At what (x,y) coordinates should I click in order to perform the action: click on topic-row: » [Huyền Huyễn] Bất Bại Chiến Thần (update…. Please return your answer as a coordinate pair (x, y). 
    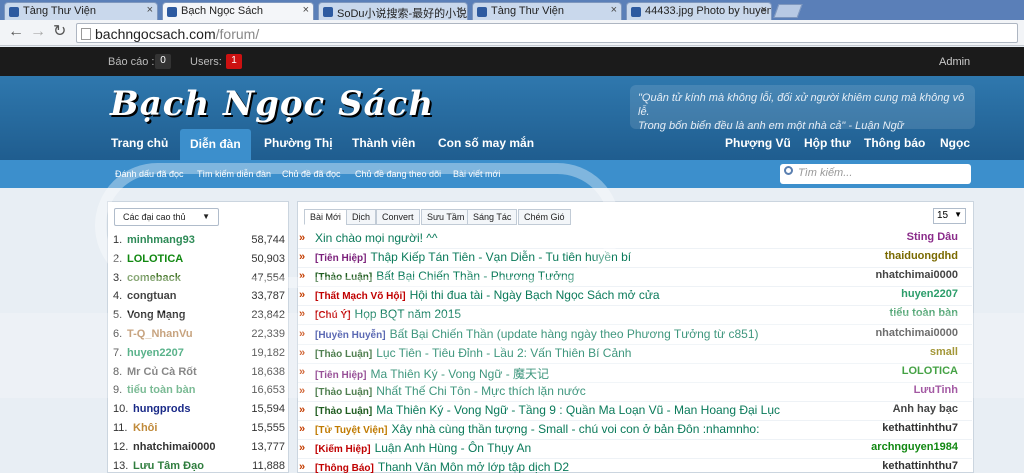
    Looking at the image, I should click on (635, 335).